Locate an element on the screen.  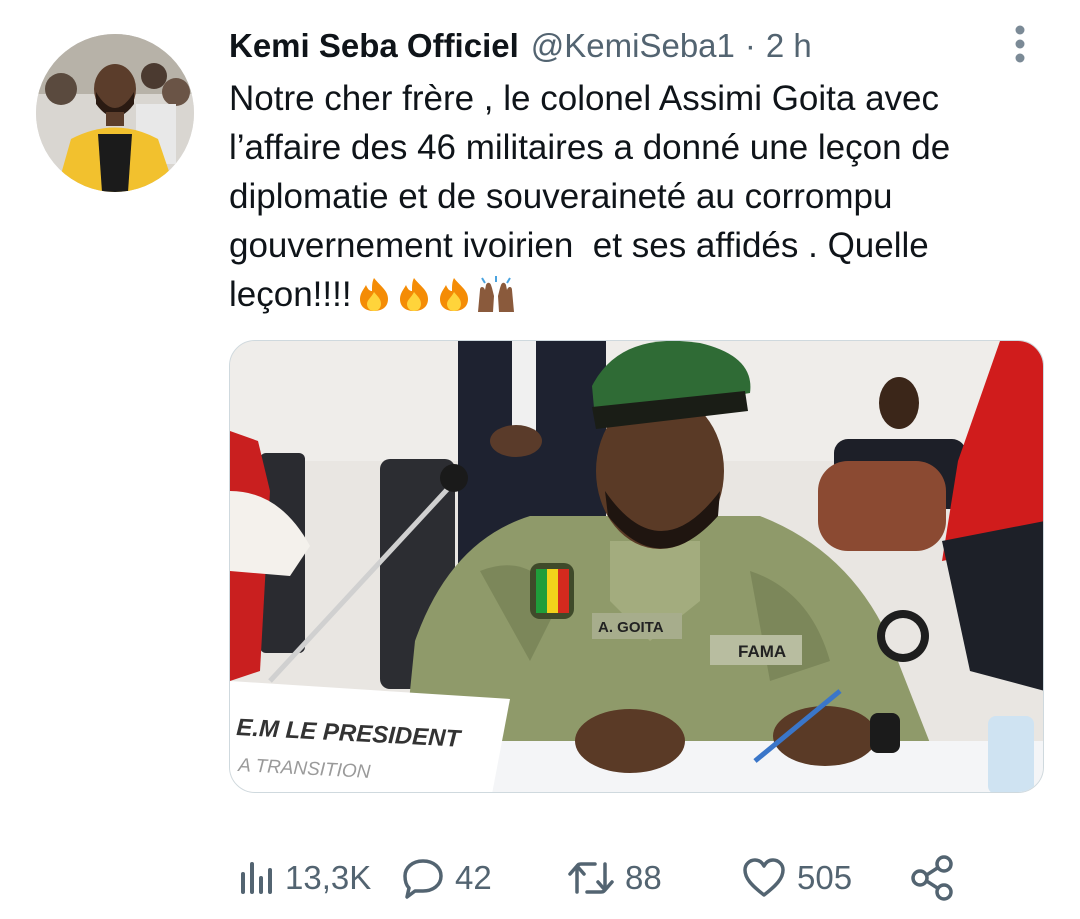
retweet-icon is located at coordinates (591, 878).